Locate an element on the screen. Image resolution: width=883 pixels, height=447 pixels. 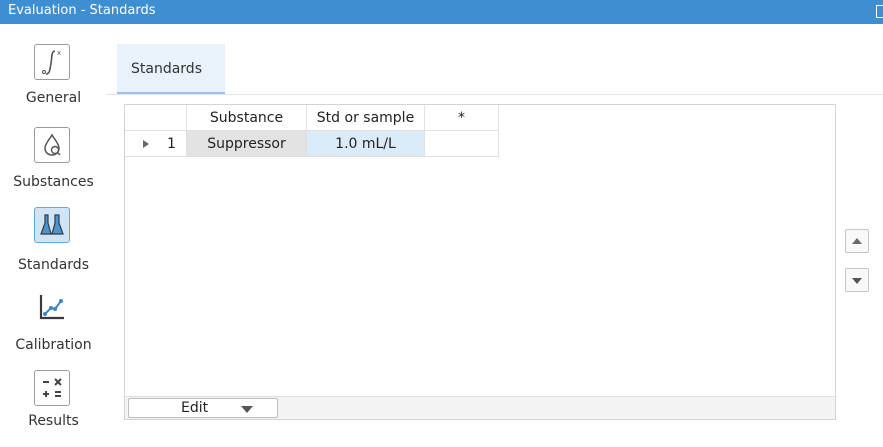
calculator-icon is located at coordinates (52, 388).